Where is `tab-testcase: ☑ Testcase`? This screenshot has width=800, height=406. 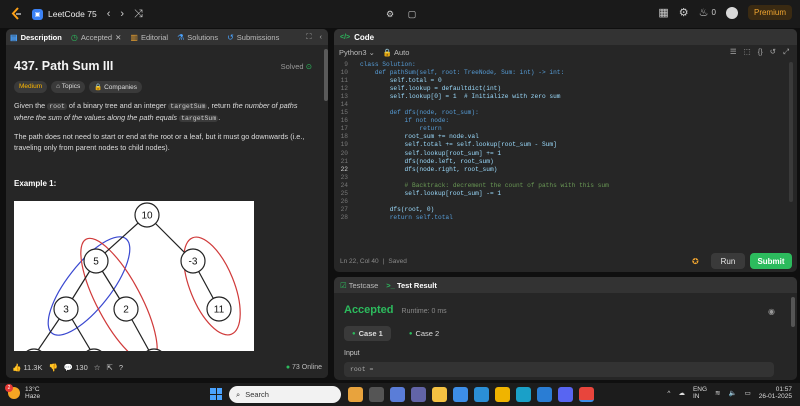
tab-testcase: ☑ Testcase is located at coordinates (359, 285).